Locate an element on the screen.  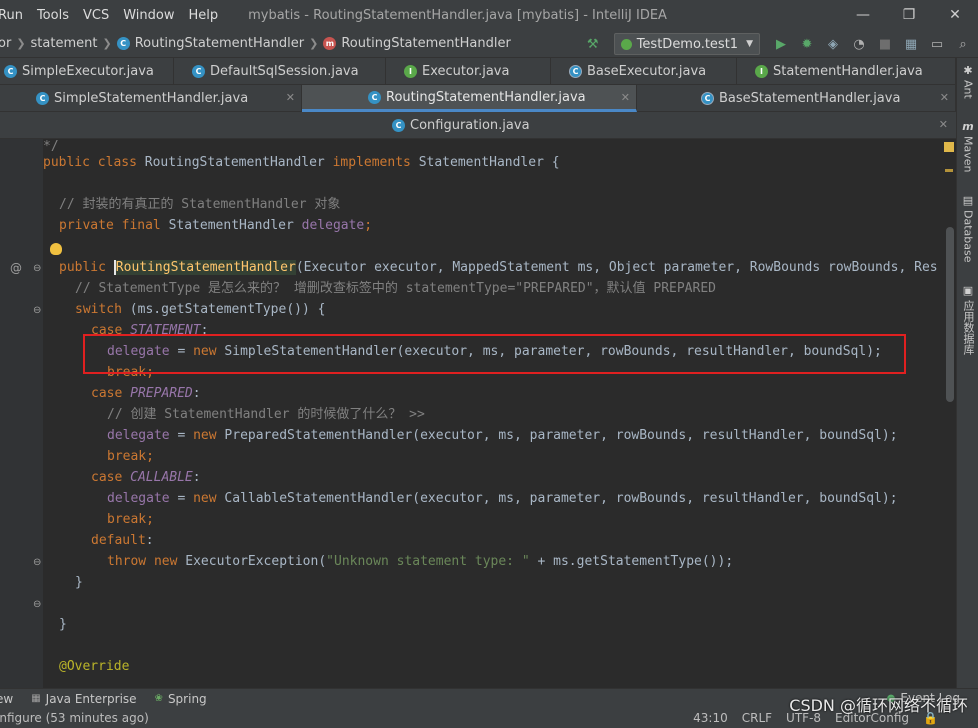
window-controls: — ❐ ✕ is located at coordinates (909, 15).